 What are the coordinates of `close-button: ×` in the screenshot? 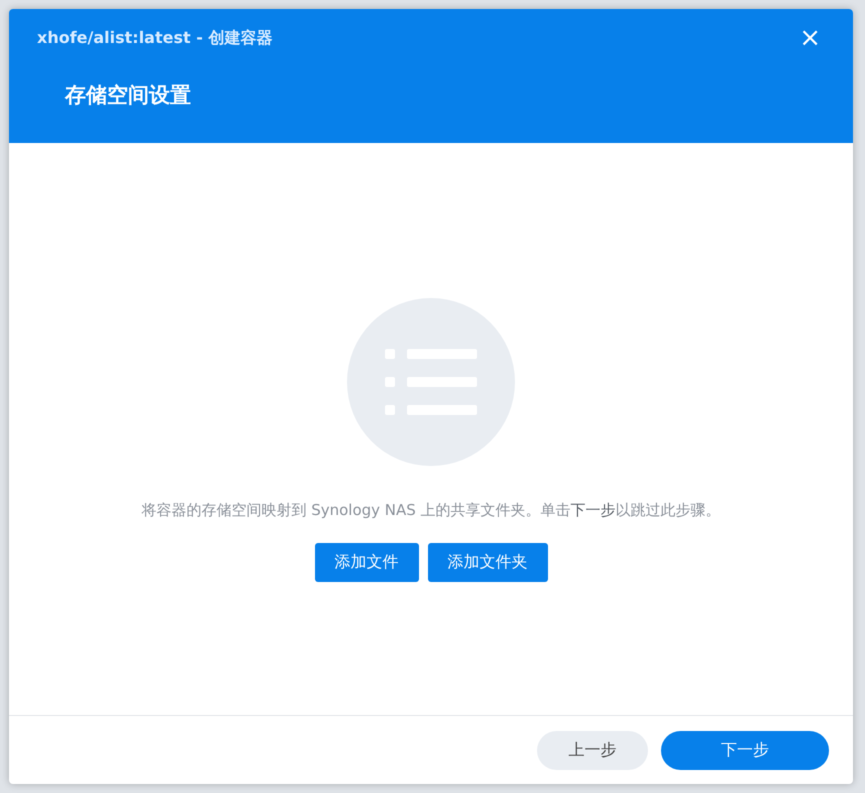 It's located at (810, 38).